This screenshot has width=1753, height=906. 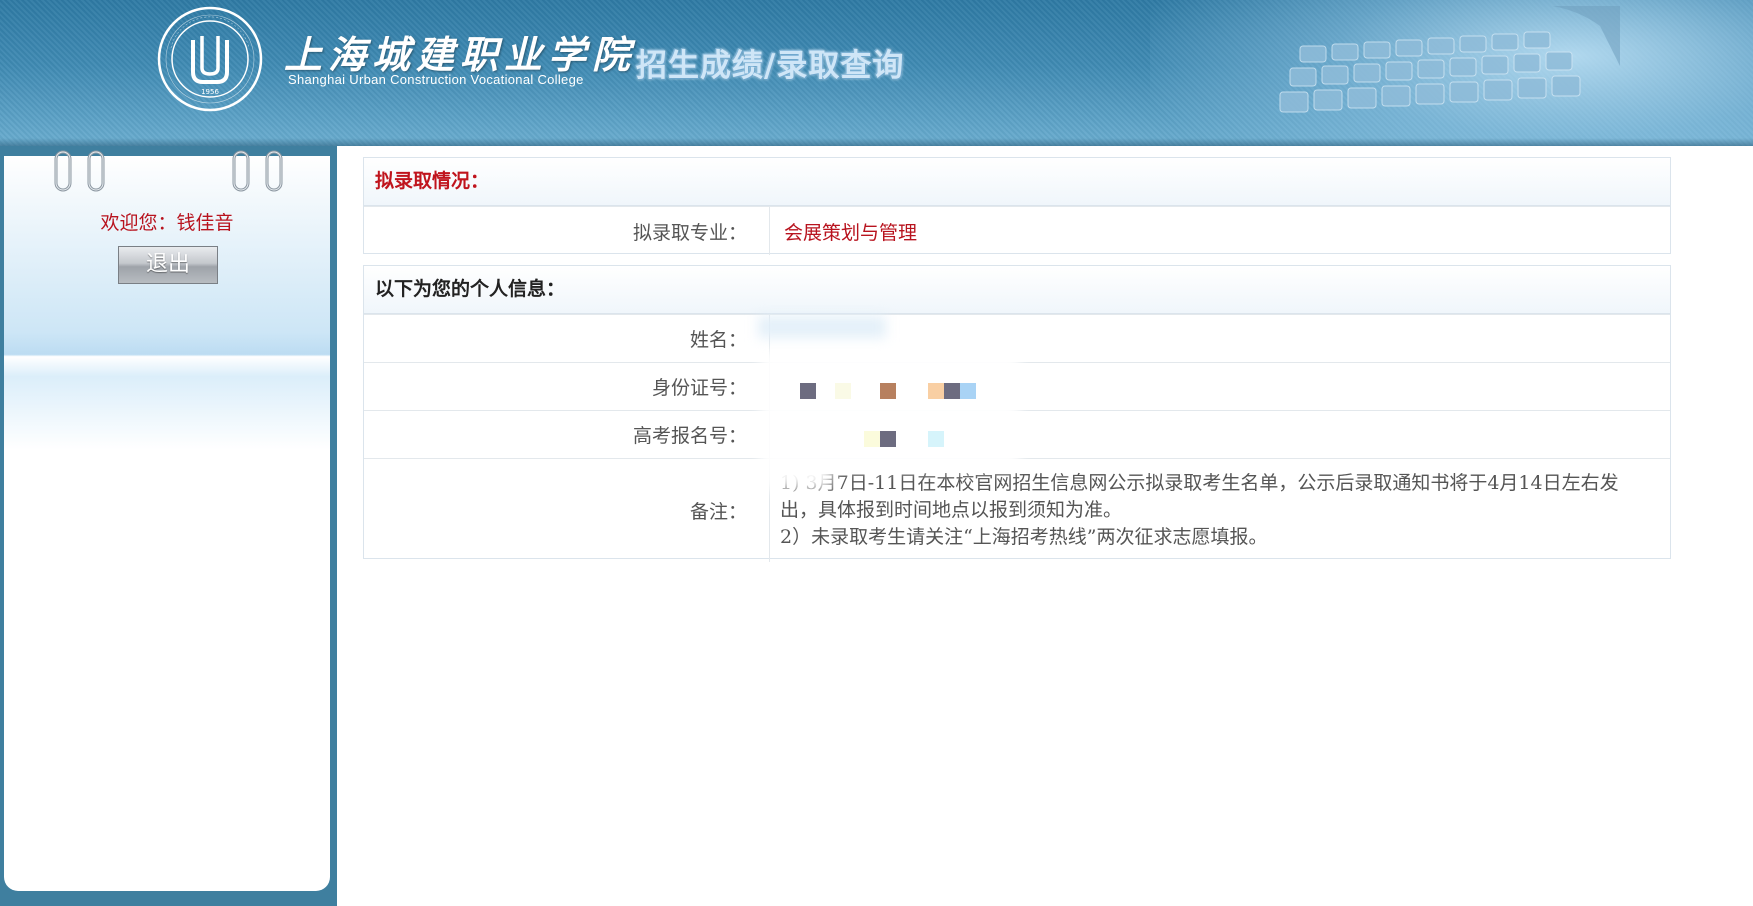 I want to click on remarks-line-2: 2）未录取考生请关注“上海招考热线”两次征求志愿填报。, so click(x=1024, y=537).